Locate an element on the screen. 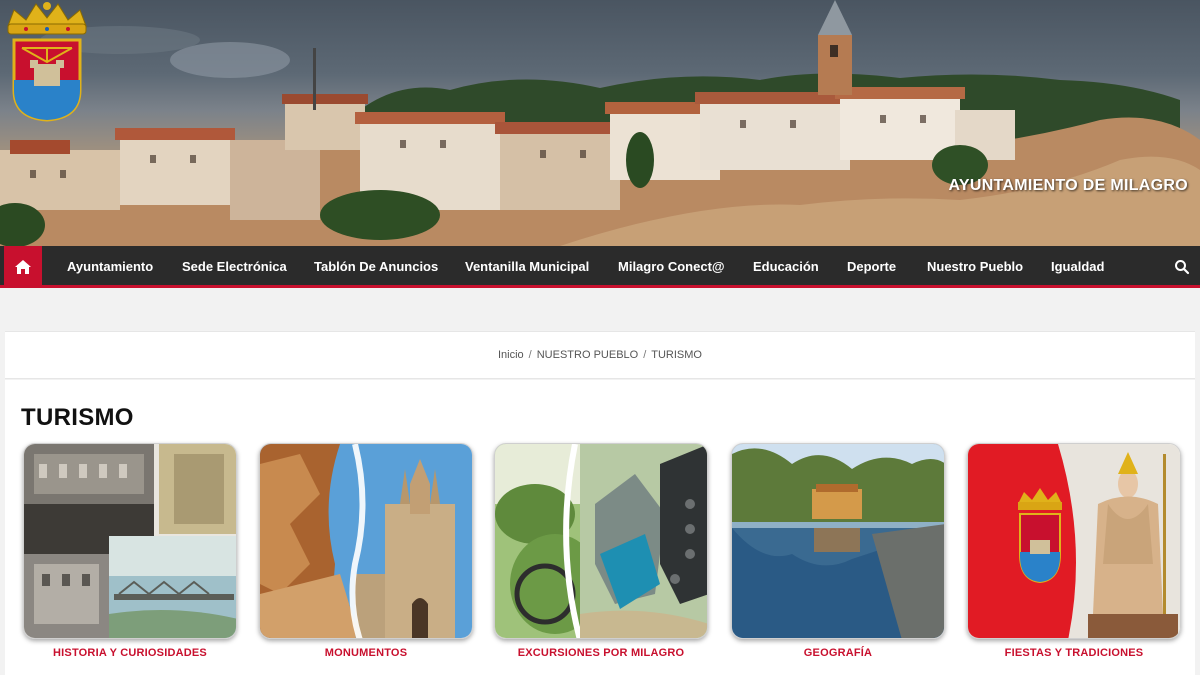  search-icon is located at coordinates (1182, 267).